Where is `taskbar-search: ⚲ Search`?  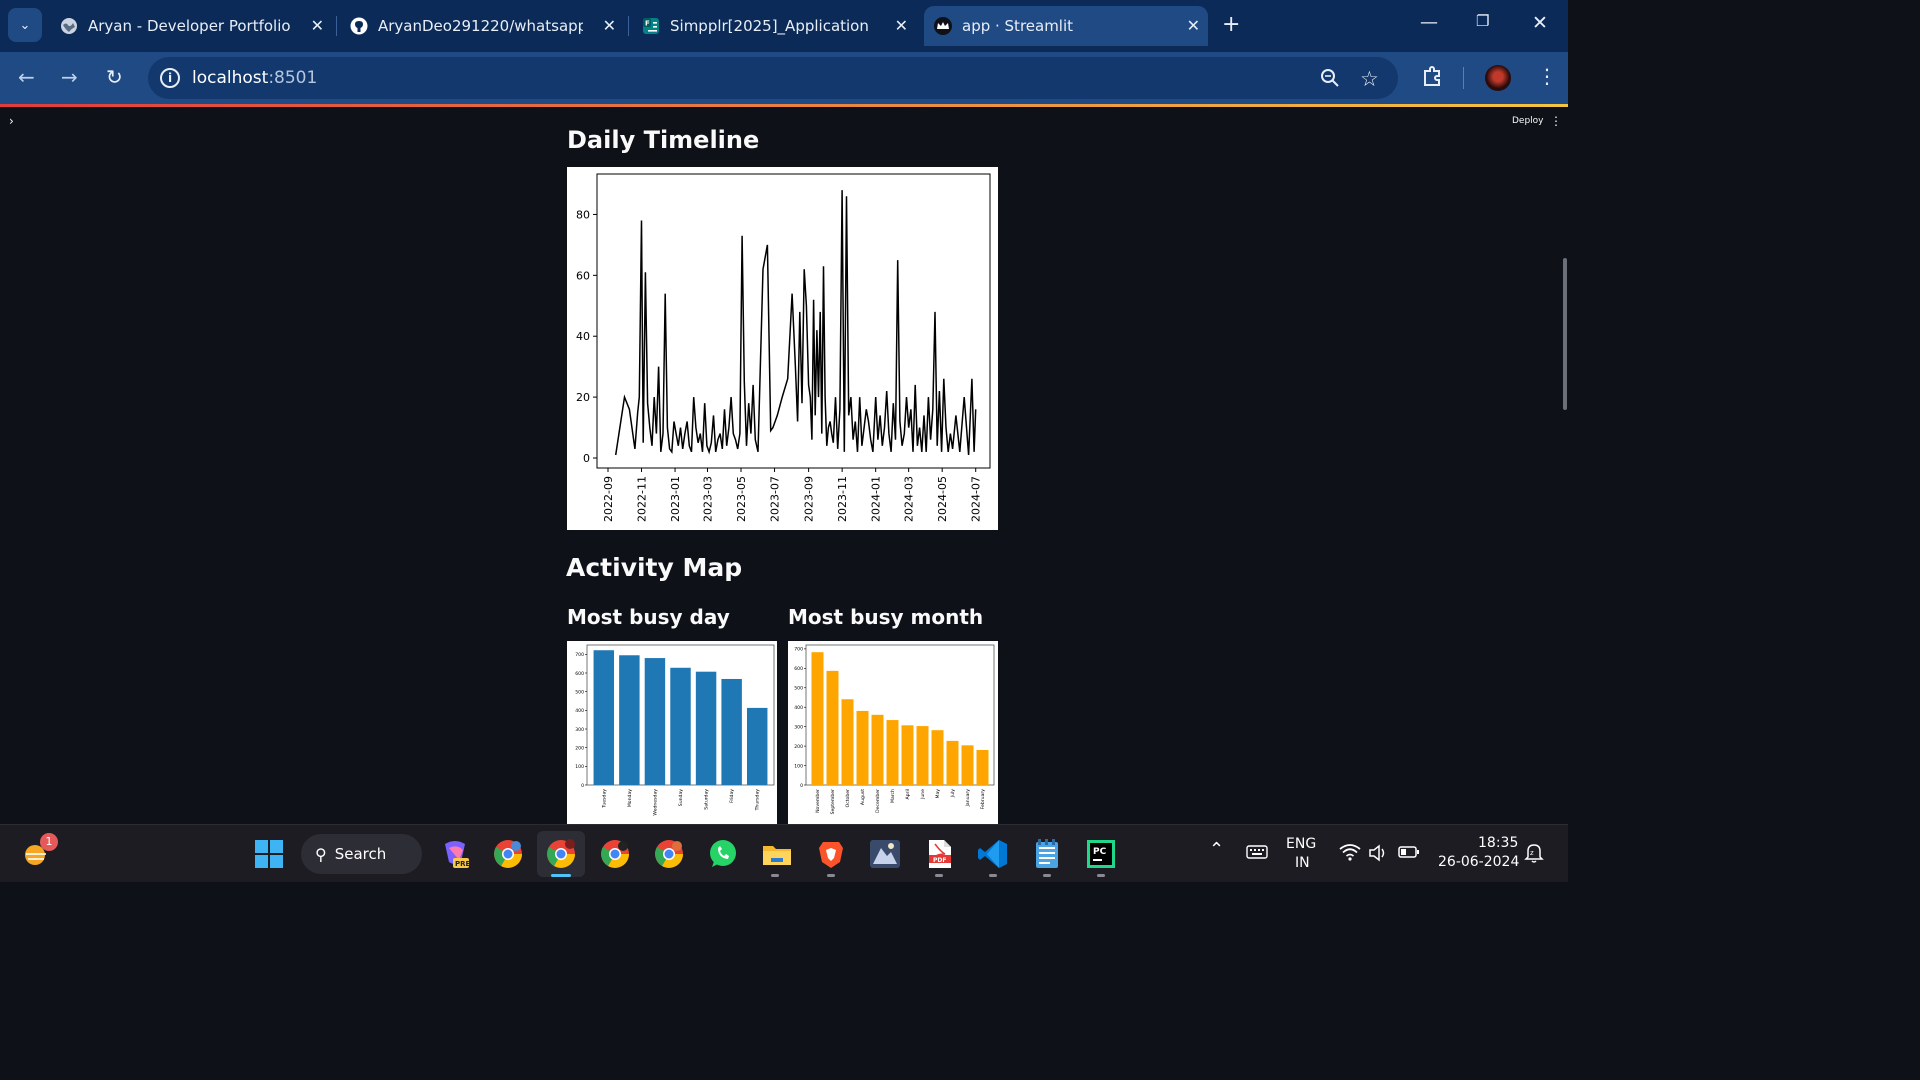
taskbar-search: ⚲ Search is located at coordinates (361, 854).